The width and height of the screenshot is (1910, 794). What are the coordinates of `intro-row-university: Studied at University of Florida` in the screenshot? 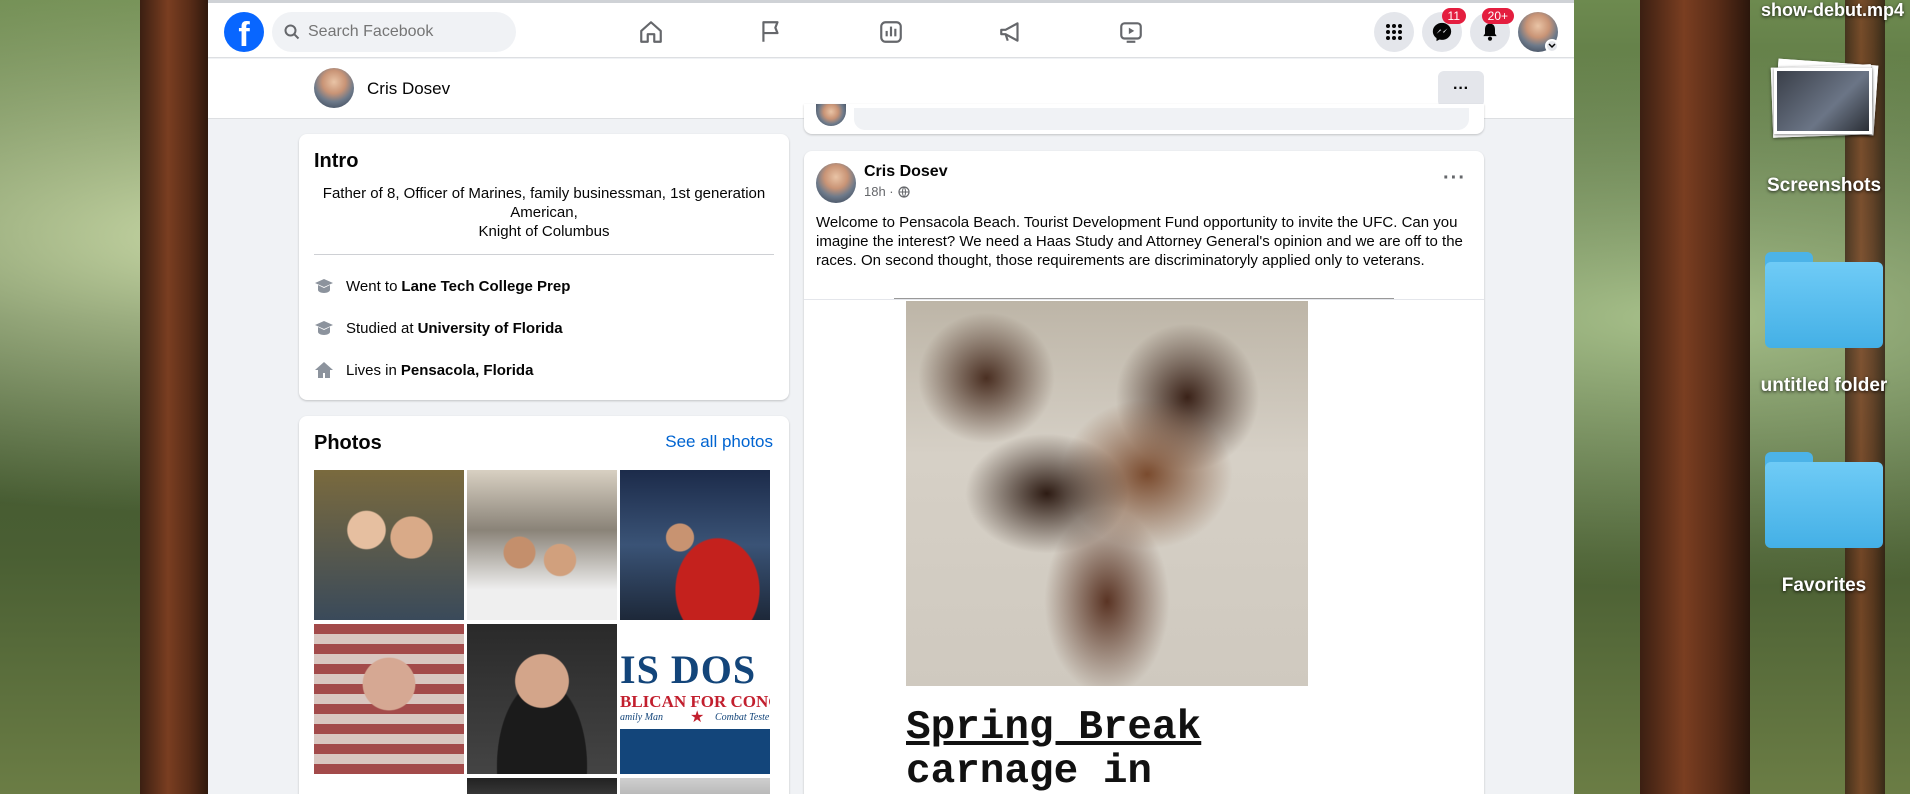 It's located at (438, 328).